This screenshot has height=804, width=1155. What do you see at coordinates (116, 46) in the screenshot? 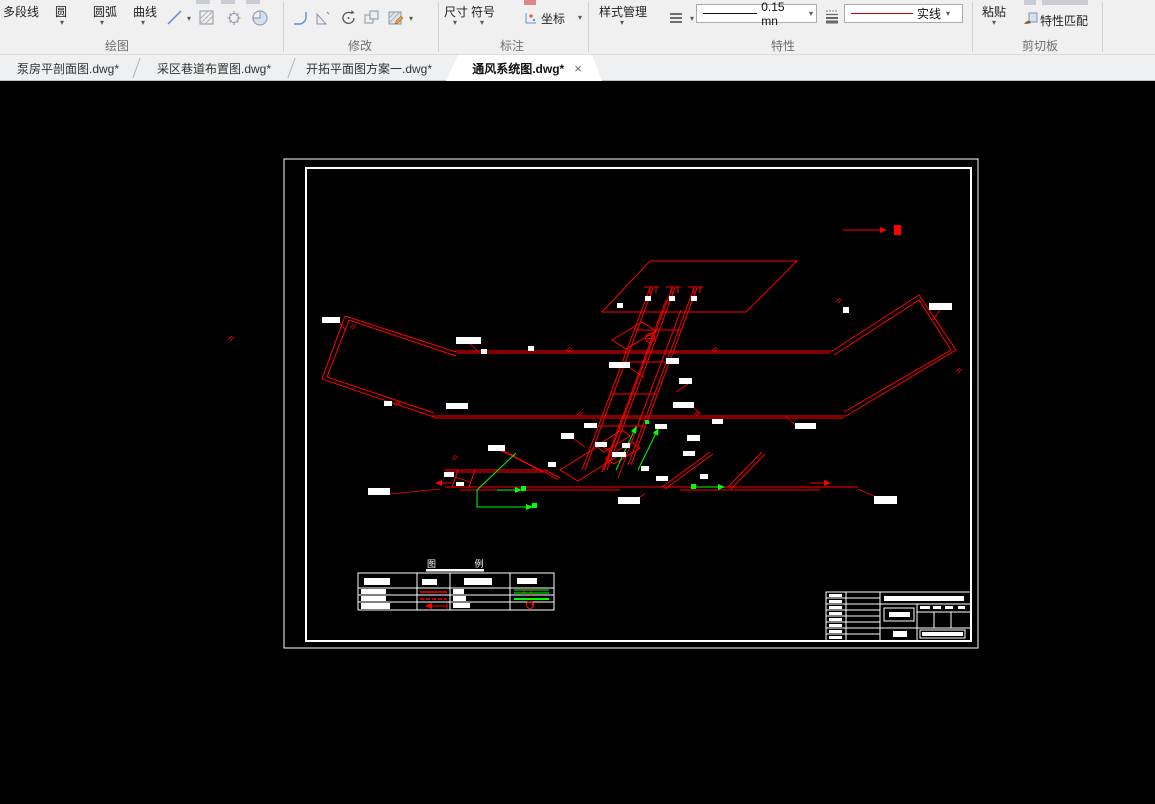
I see `draw-group-label: 绘图` at bounding box center [116, 46].